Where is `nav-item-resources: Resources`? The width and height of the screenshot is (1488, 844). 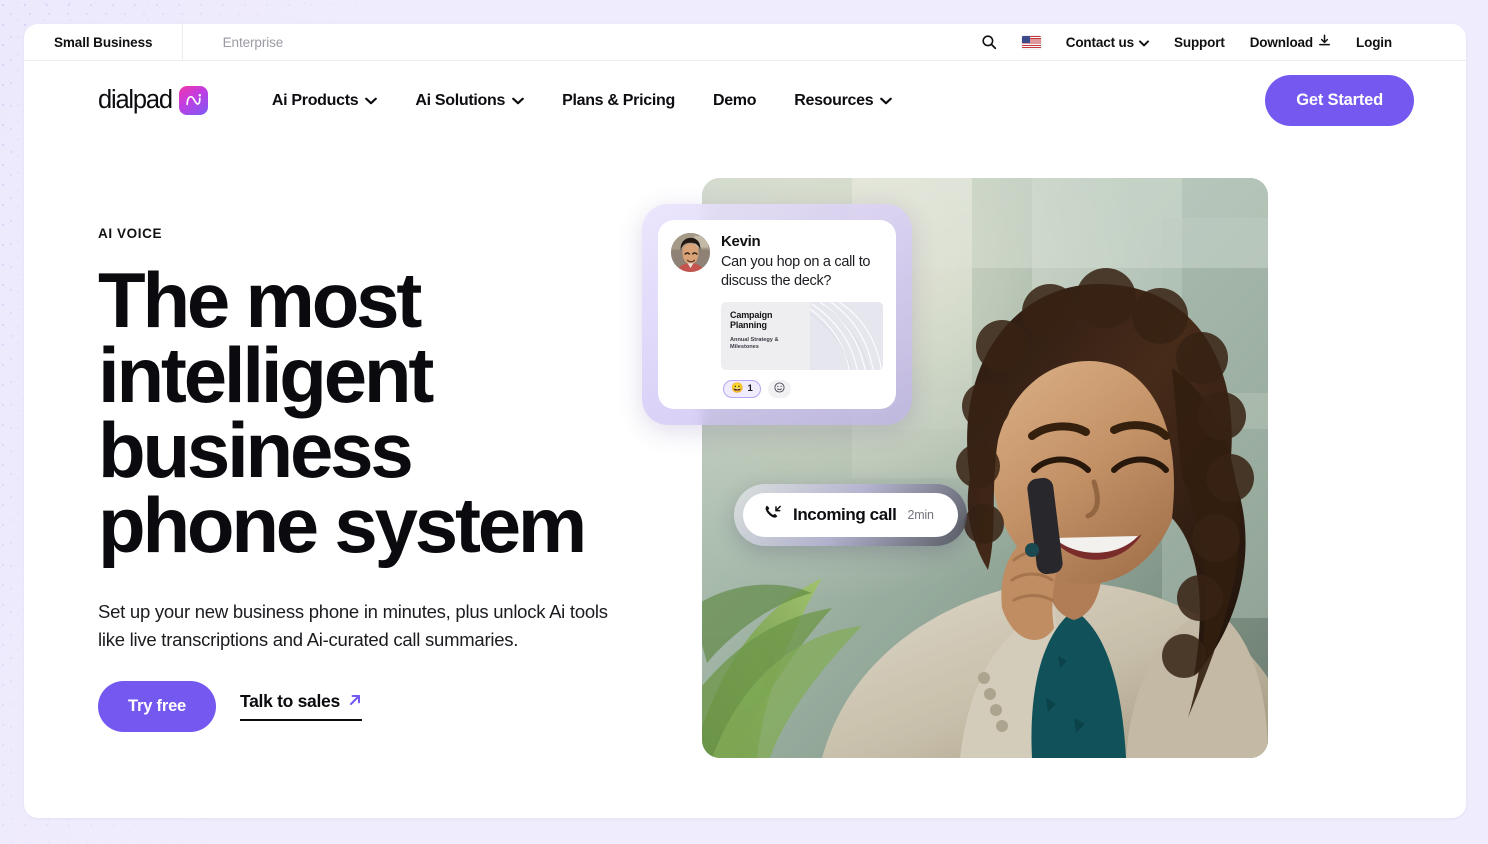
nav-item-resources: Resources is located at coordinates (843, 100).